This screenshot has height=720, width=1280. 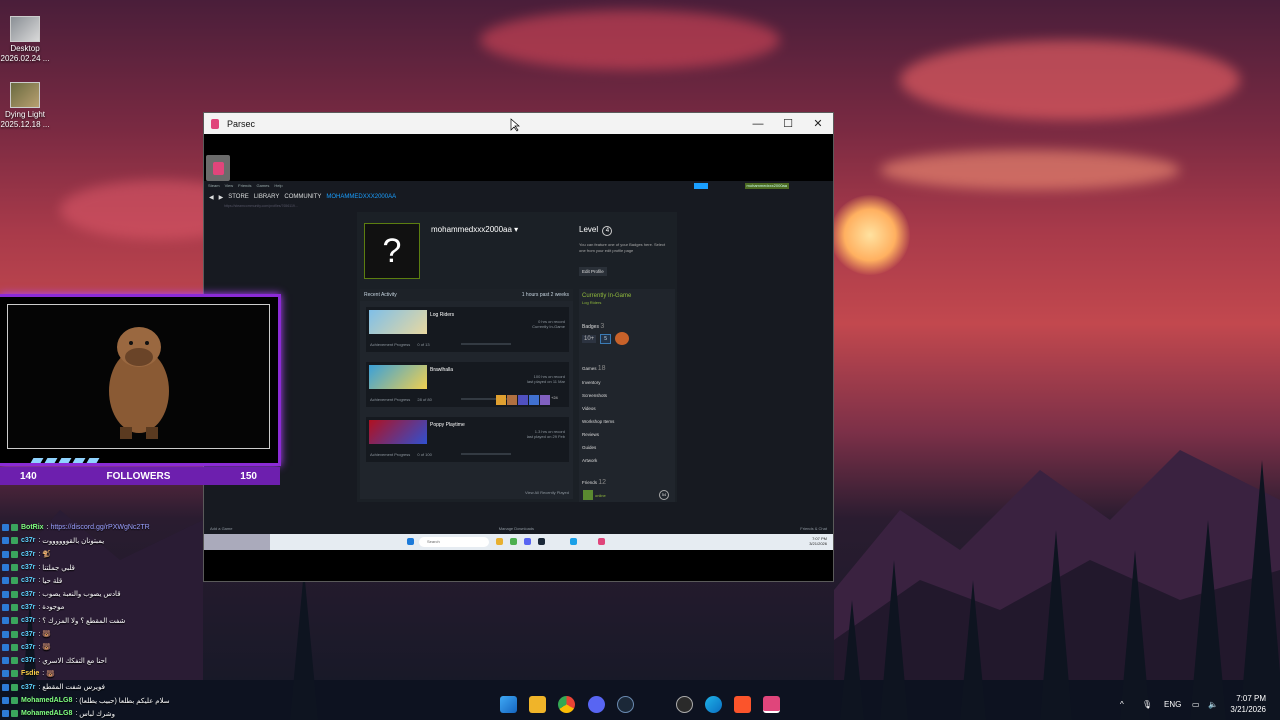 I want to click on friends-chat-button: Friends & Chat, so click(x=813, y=528).